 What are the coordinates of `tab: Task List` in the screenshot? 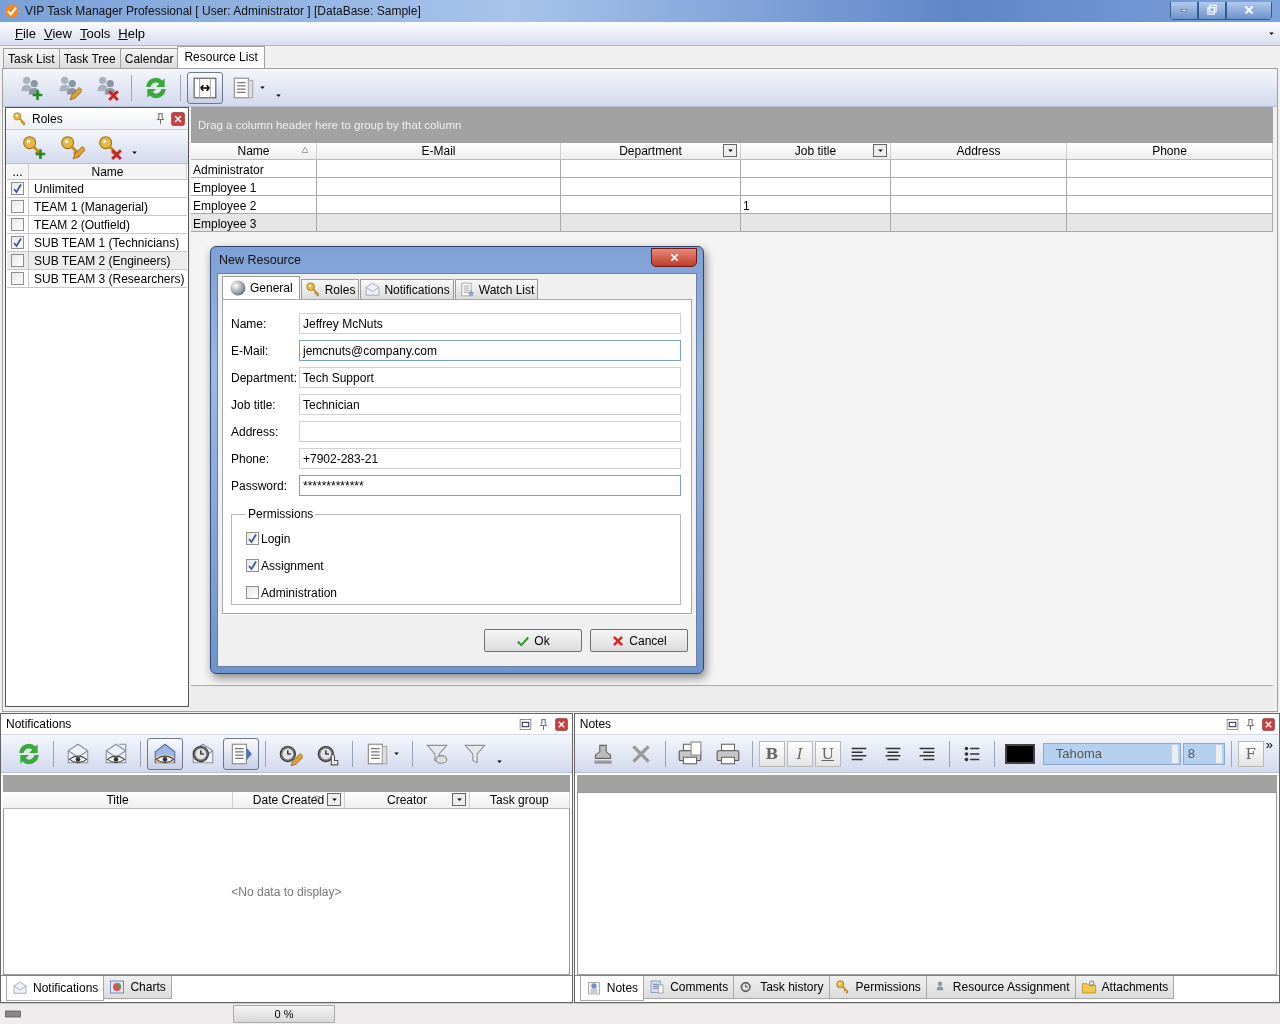 It's located at (31, 58).